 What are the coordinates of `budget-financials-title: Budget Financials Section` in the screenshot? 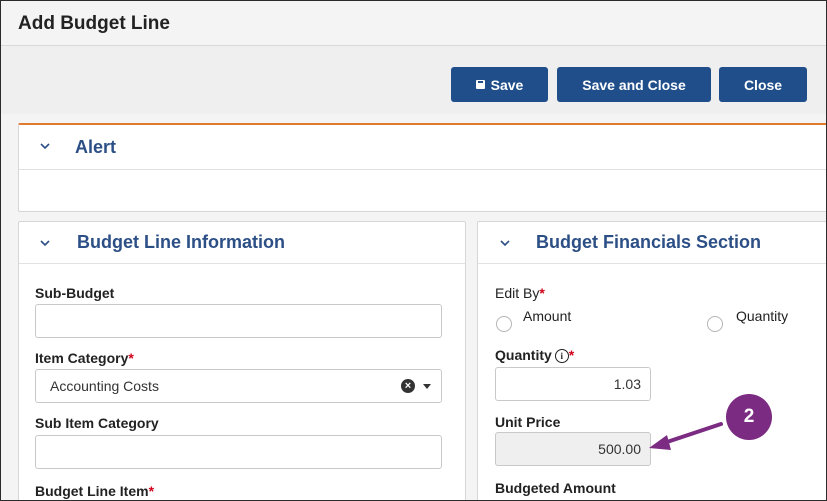 It's located at (649, 242).